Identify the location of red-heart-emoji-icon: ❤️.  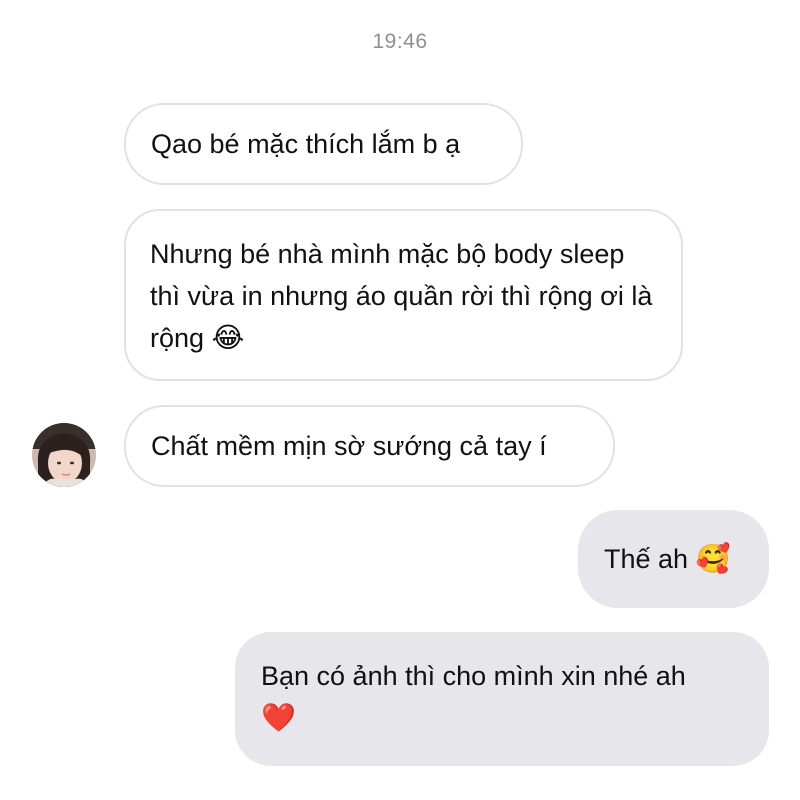
(278, 717).